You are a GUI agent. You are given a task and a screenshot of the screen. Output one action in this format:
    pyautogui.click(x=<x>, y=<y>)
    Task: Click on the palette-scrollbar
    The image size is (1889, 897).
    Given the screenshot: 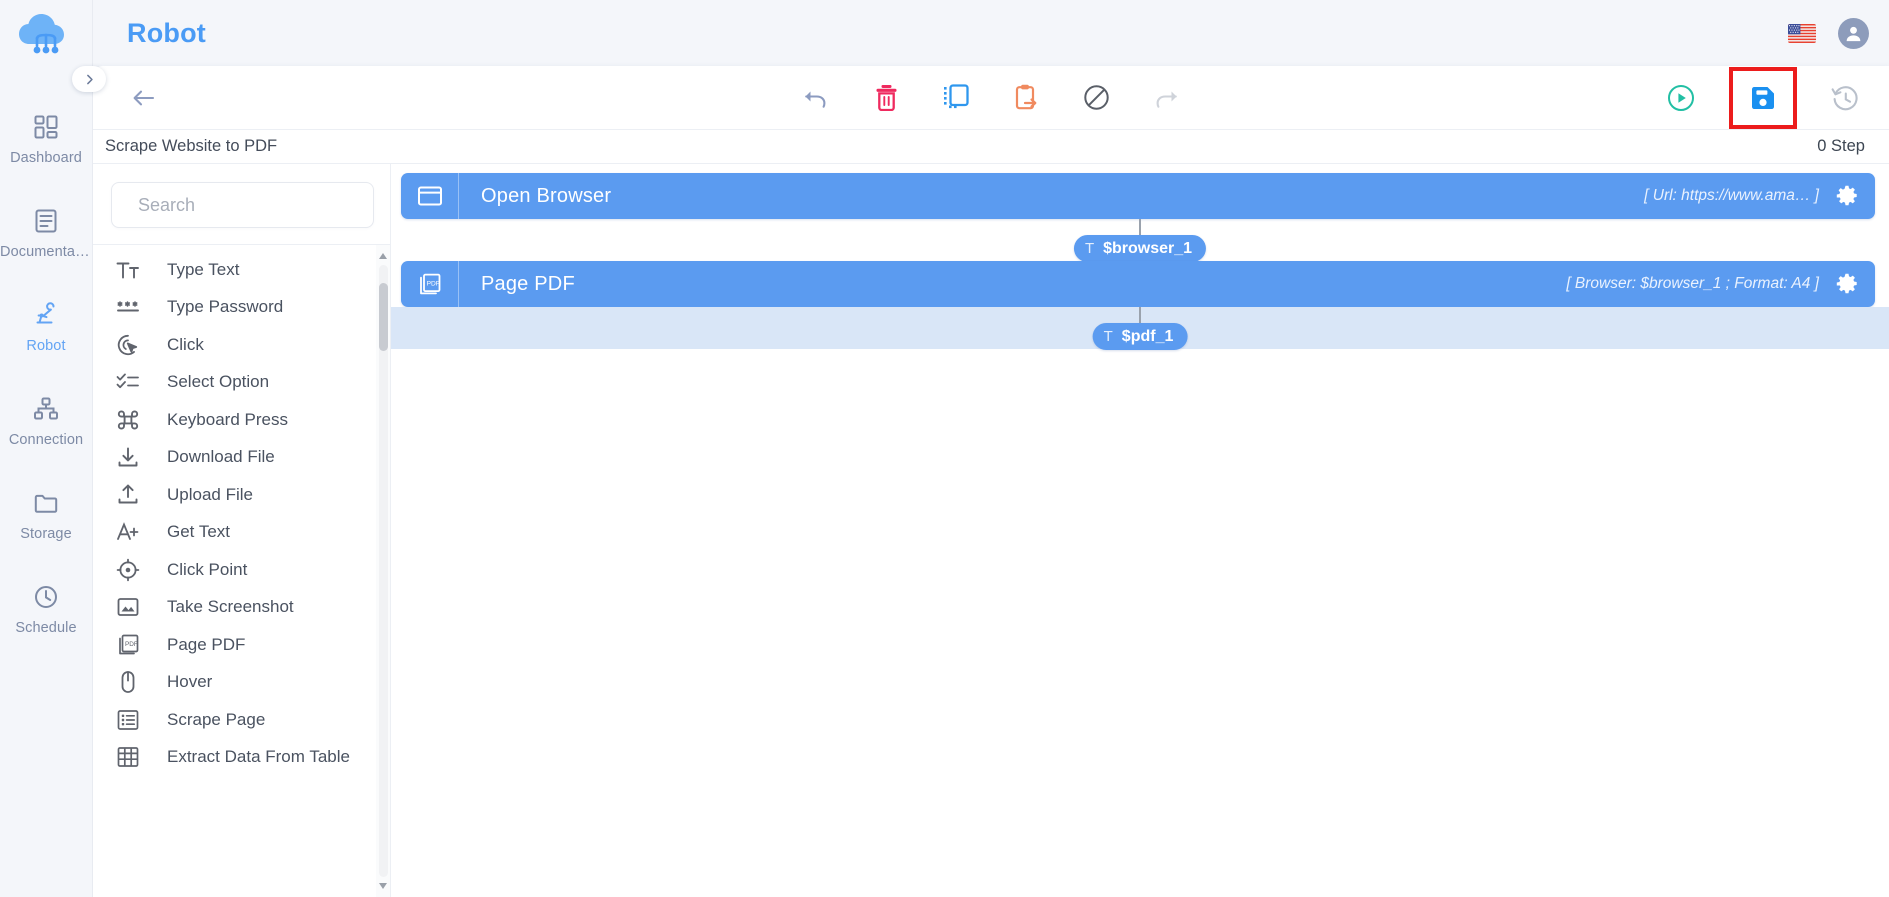 What is the action you would take?
    pyautogui.click(x=383, y=570)
    